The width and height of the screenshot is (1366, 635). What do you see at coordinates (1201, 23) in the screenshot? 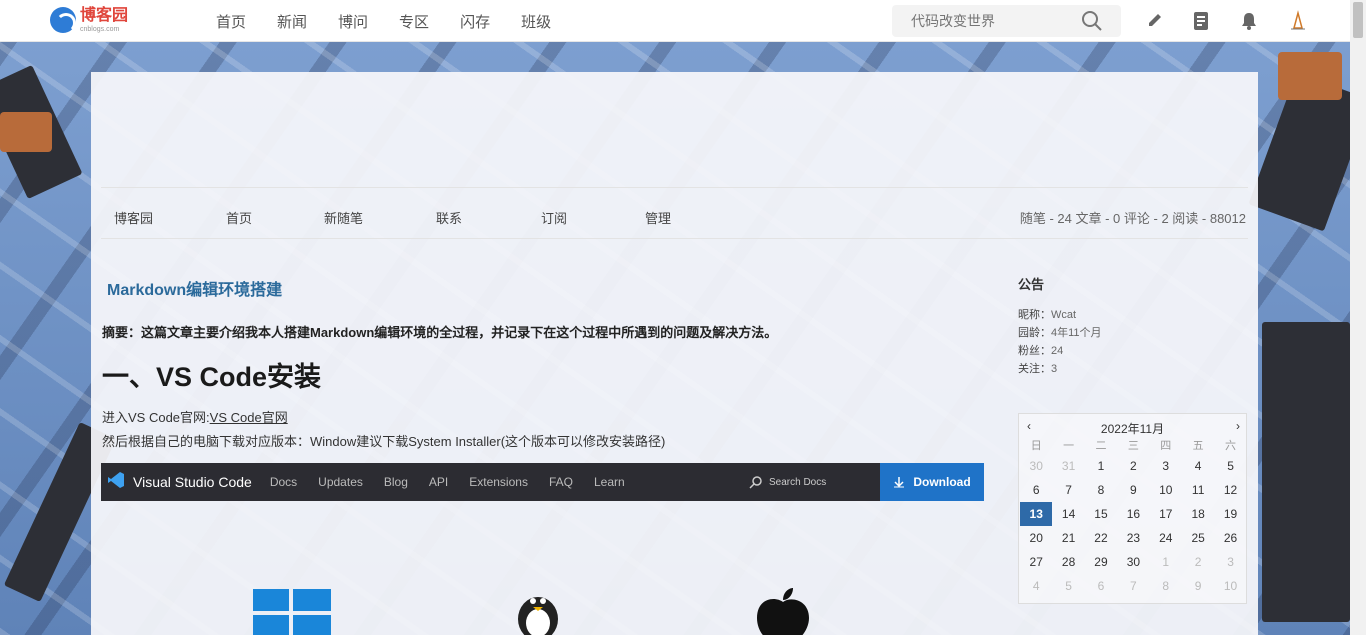
I see `document-icon` at bounding box center [1201, 23].